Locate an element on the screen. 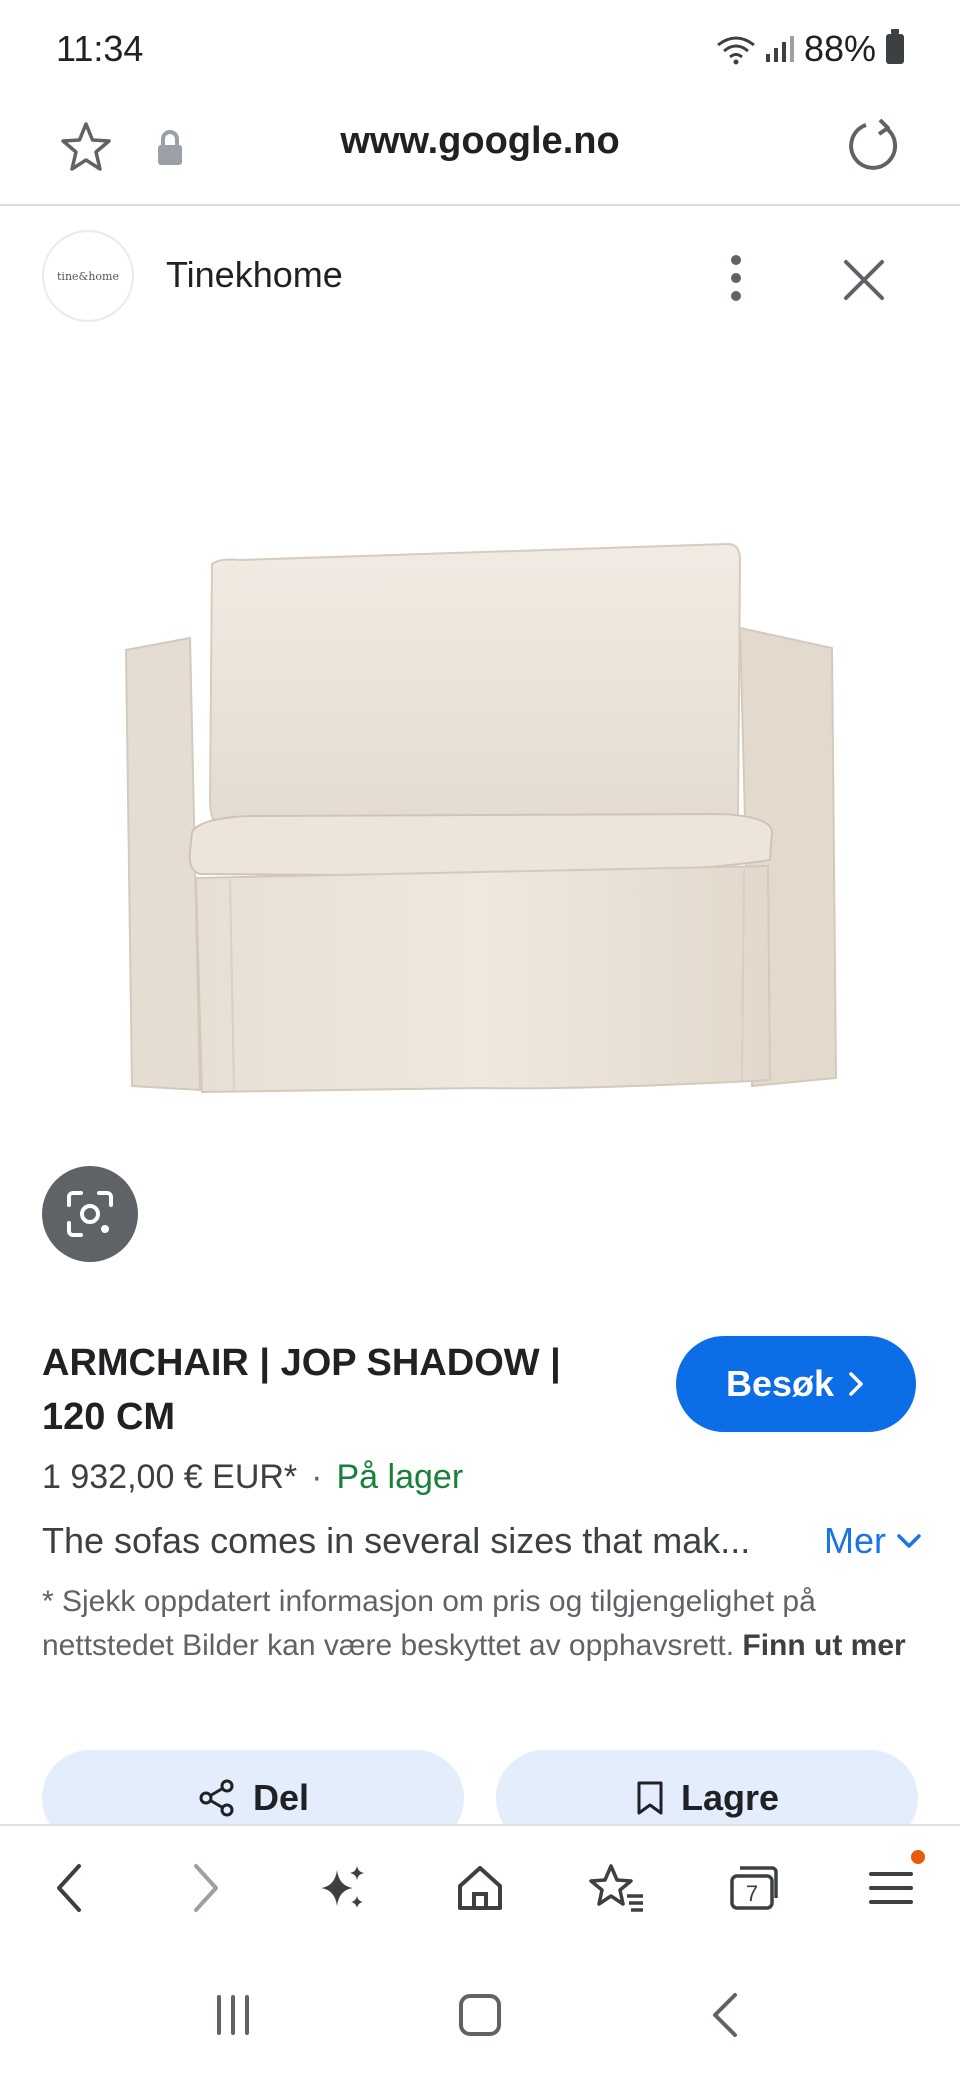  product-title: ARMCHAIR | JOP SHADOW | 120 CM is located at coordinates (301, 1390).